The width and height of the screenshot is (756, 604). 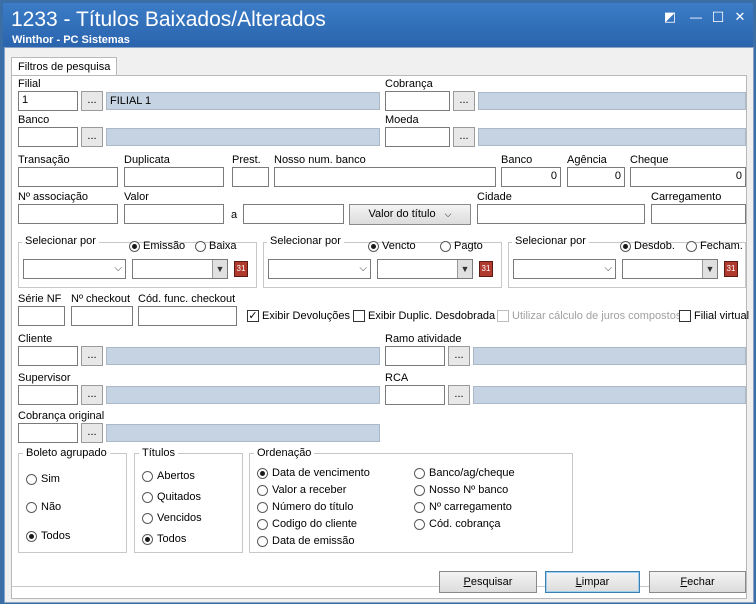 What do you see at coordinates (698, 214) in the screenshot?
I see `carregamento-input` at bounding box center [698, 214].